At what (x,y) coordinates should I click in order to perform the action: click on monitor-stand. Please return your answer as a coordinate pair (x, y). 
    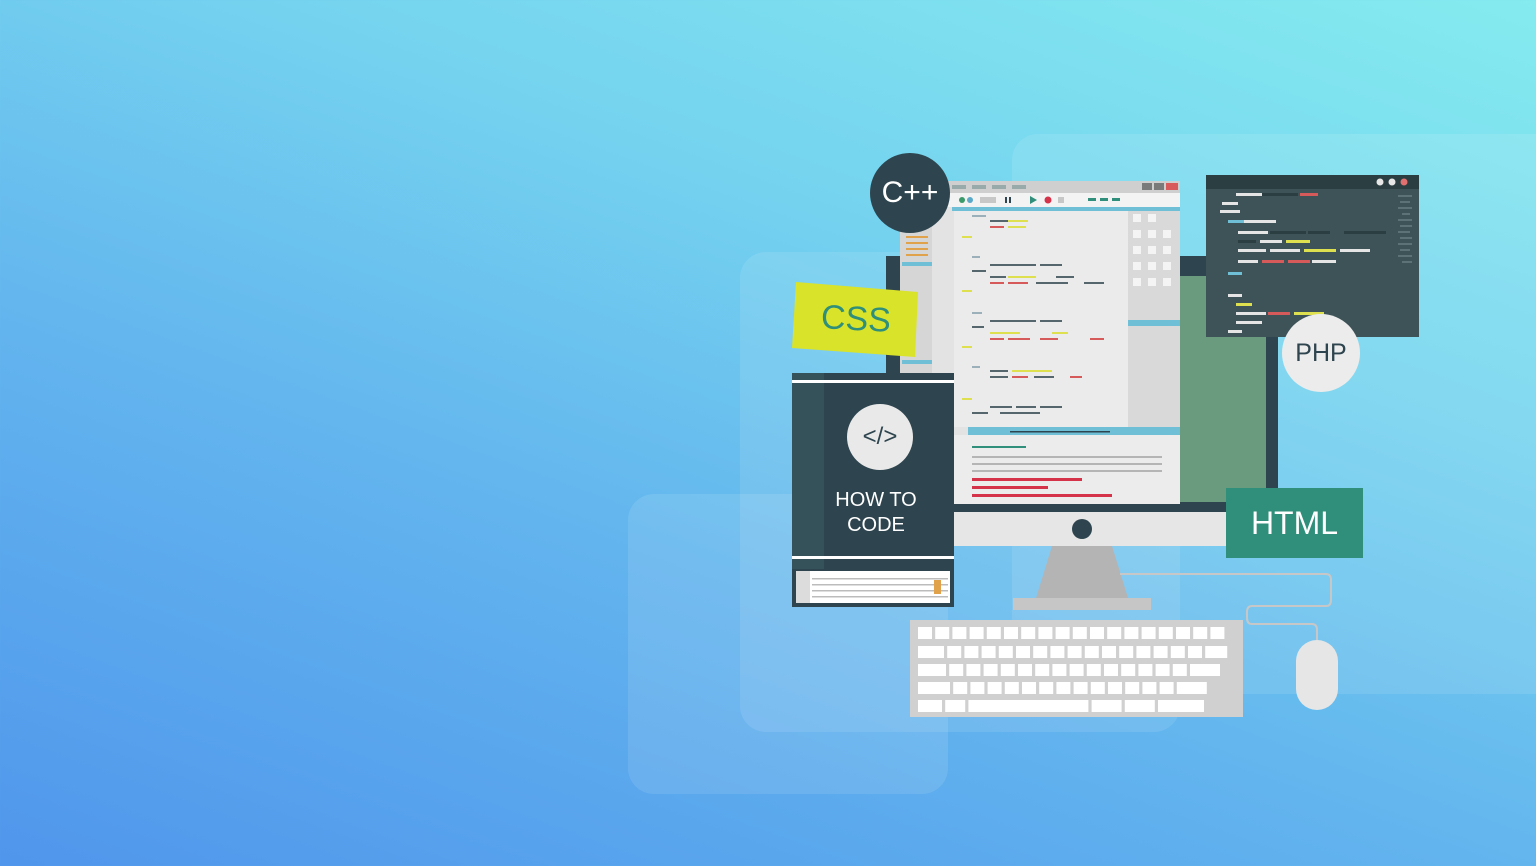
    Looking at the image, I should click on (1082, 572).